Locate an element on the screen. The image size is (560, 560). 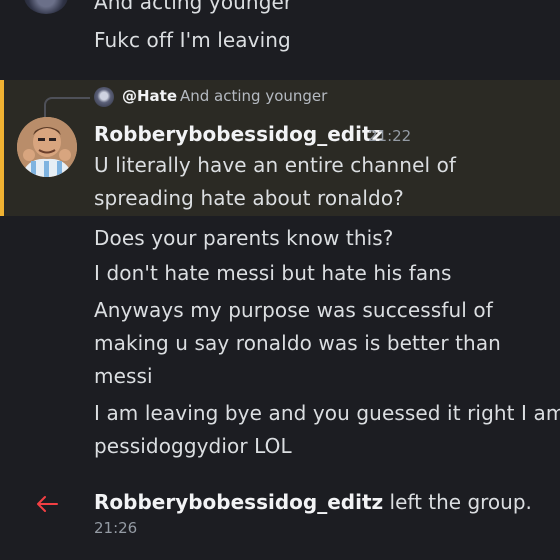
system-message: Robberybobessidog_editz left the group. is located at coordinates (313, 502).